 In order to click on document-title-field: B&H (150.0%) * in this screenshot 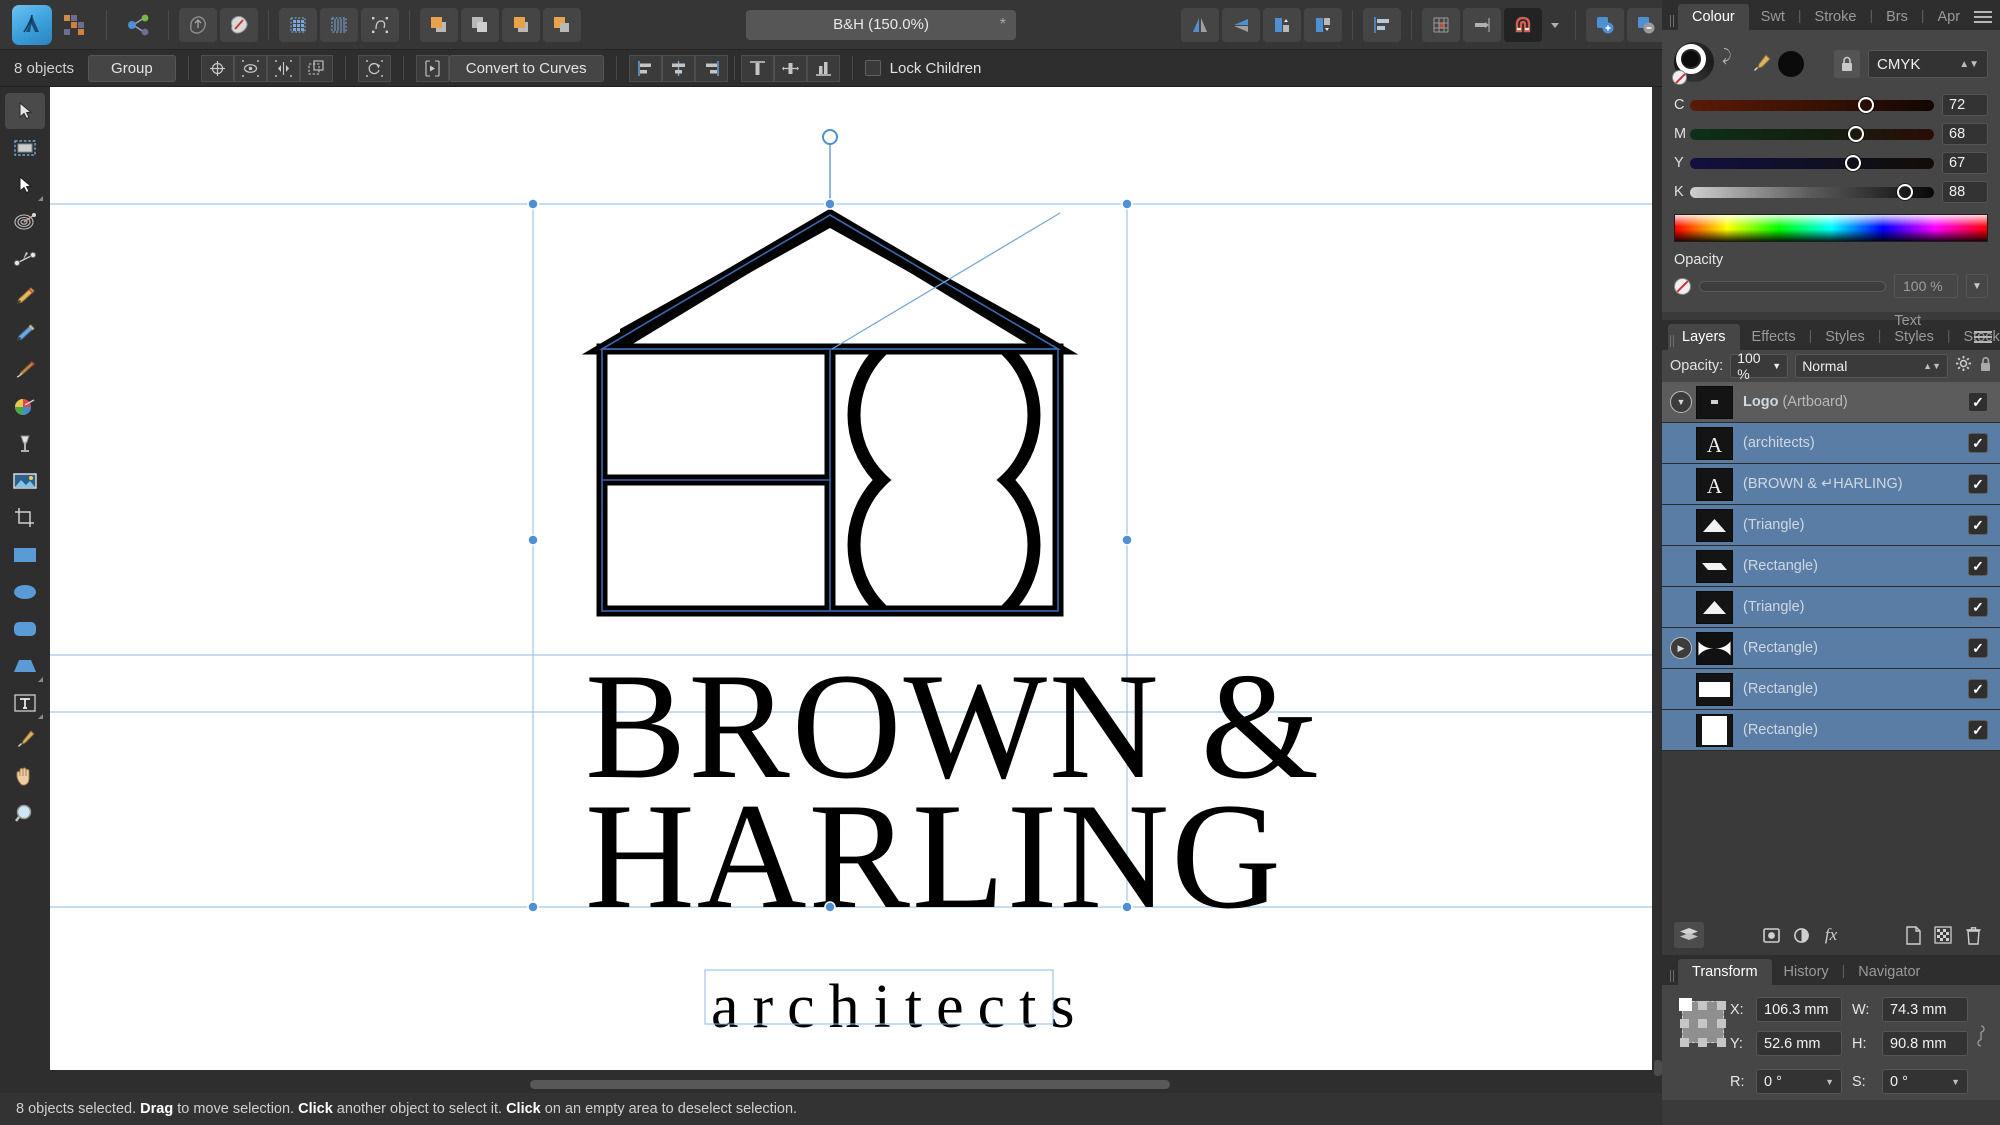, I will do `click(881, 24)`.